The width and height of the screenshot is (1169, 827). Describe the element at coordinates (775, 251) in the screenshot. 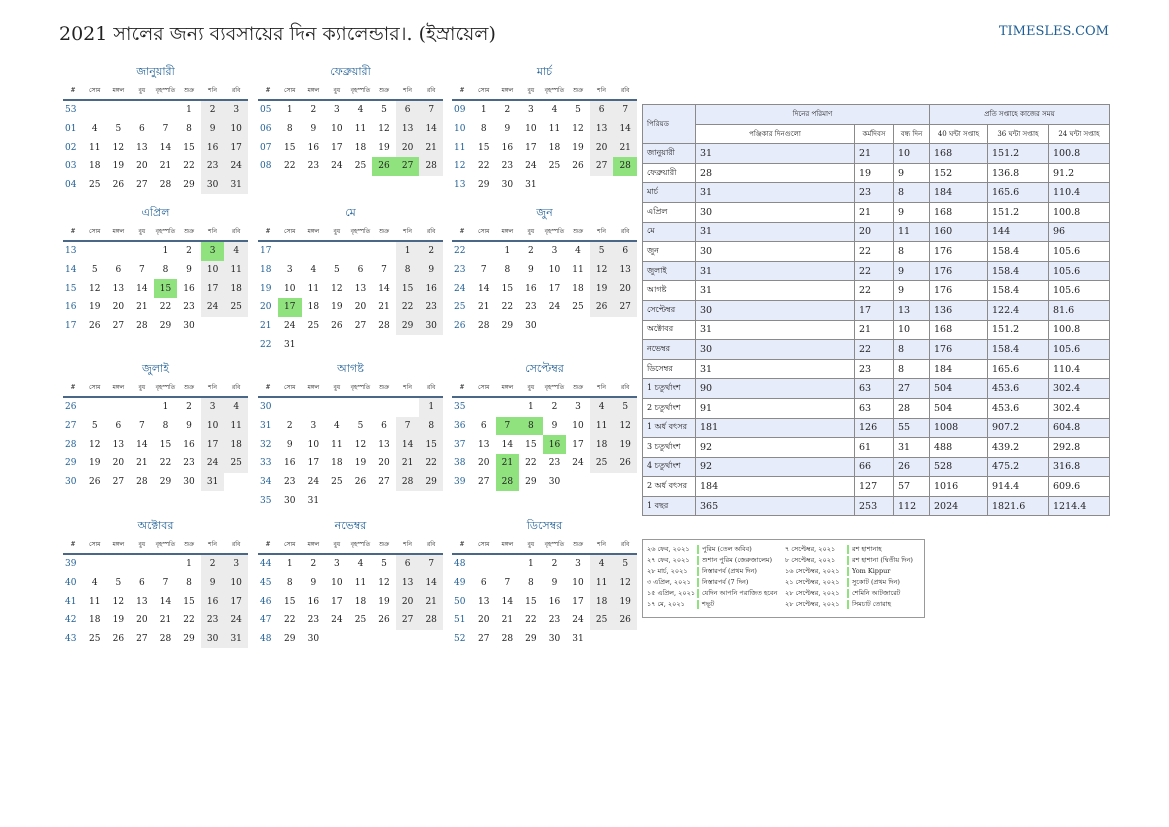

I see `table-cell: 30` at that location.